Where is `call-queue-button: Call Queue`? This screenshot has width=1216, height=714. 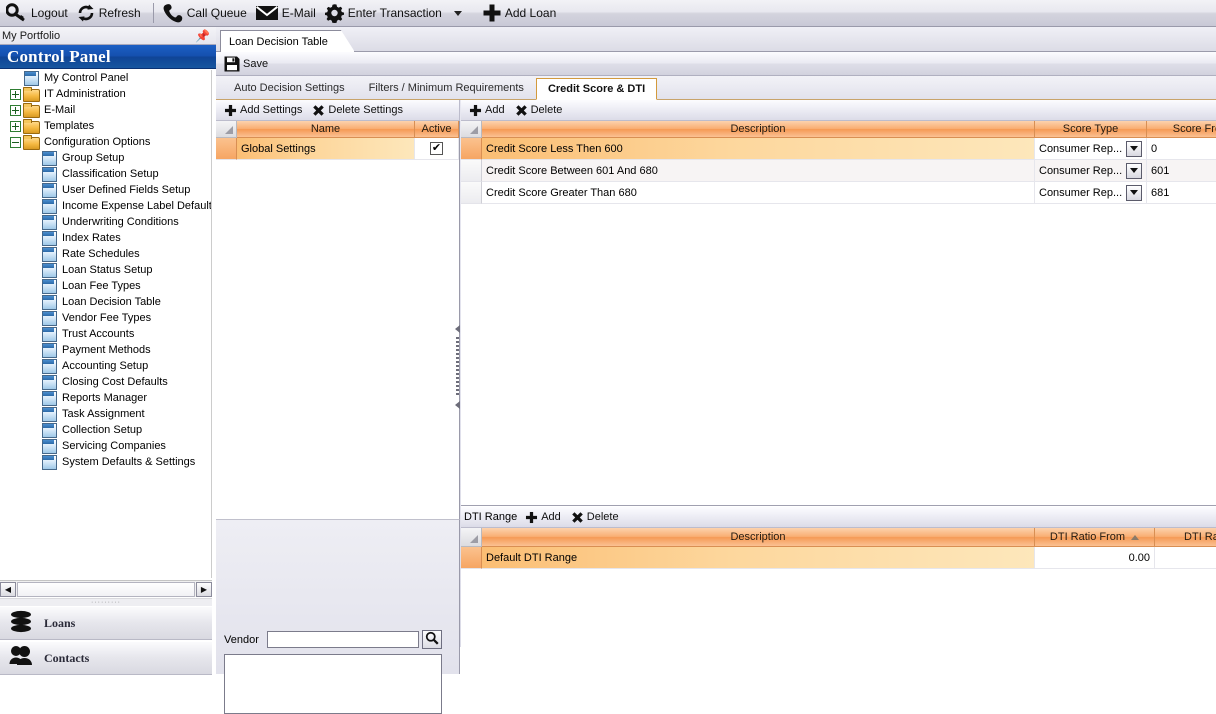
call-queue-button: Call Queue is located at coordinates (206, 13).